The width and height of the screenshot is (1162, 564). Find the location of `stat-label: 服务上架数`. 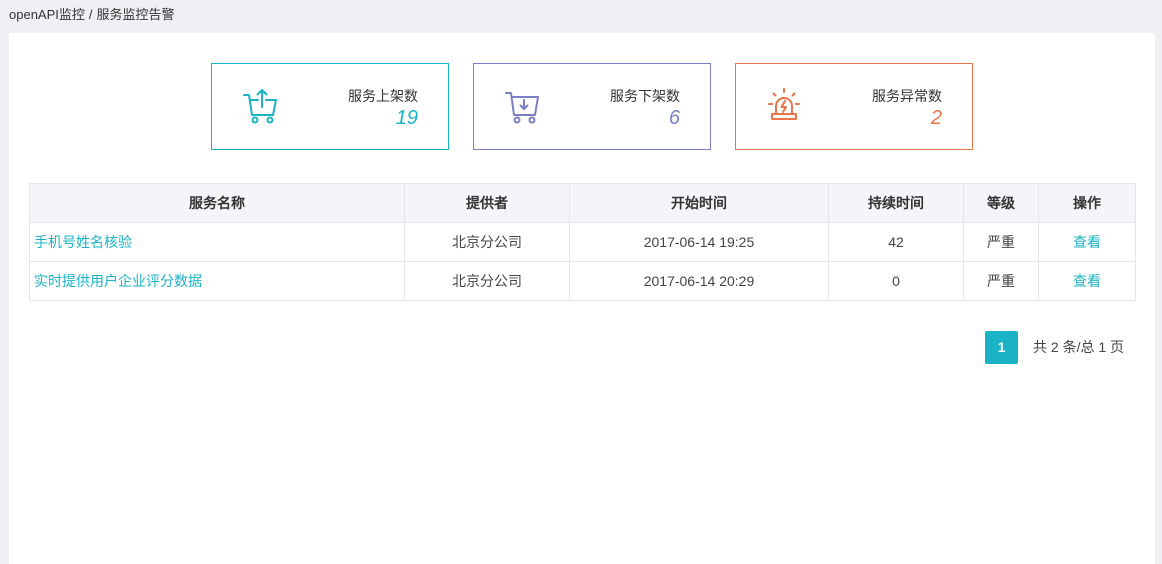

stat-label: 服务上架数 is located at coordinates (383, 96).